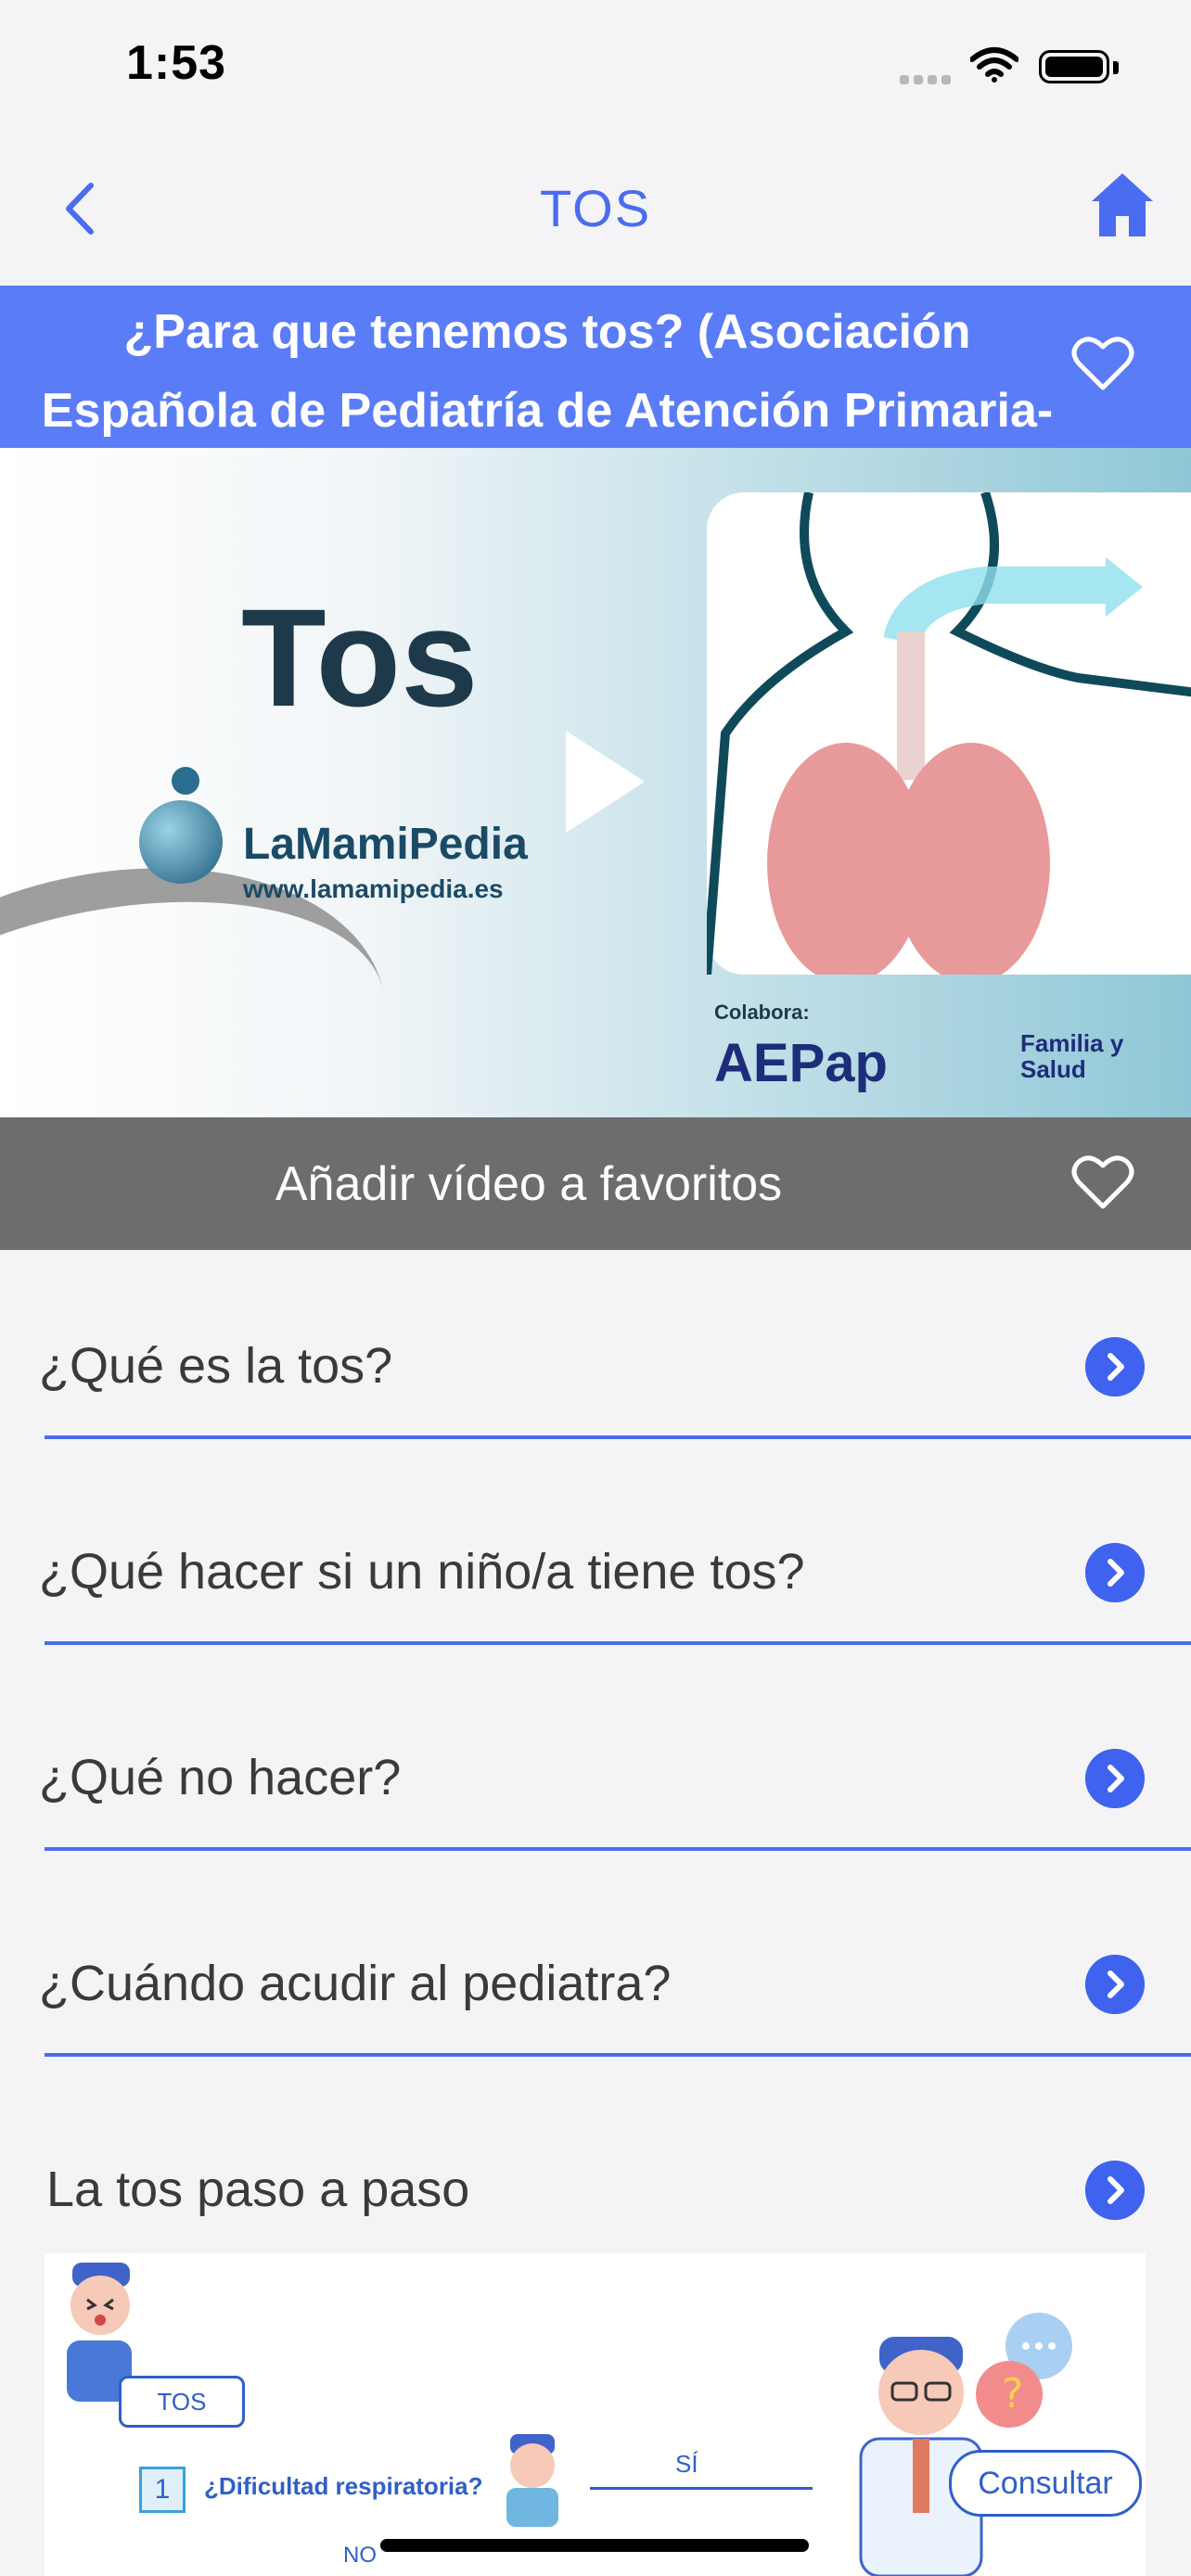 This screenshot has width=1191, height=2576. I want to click on list-item: ¿Cuándo acudir al pediatra?, so click(595, 2000).